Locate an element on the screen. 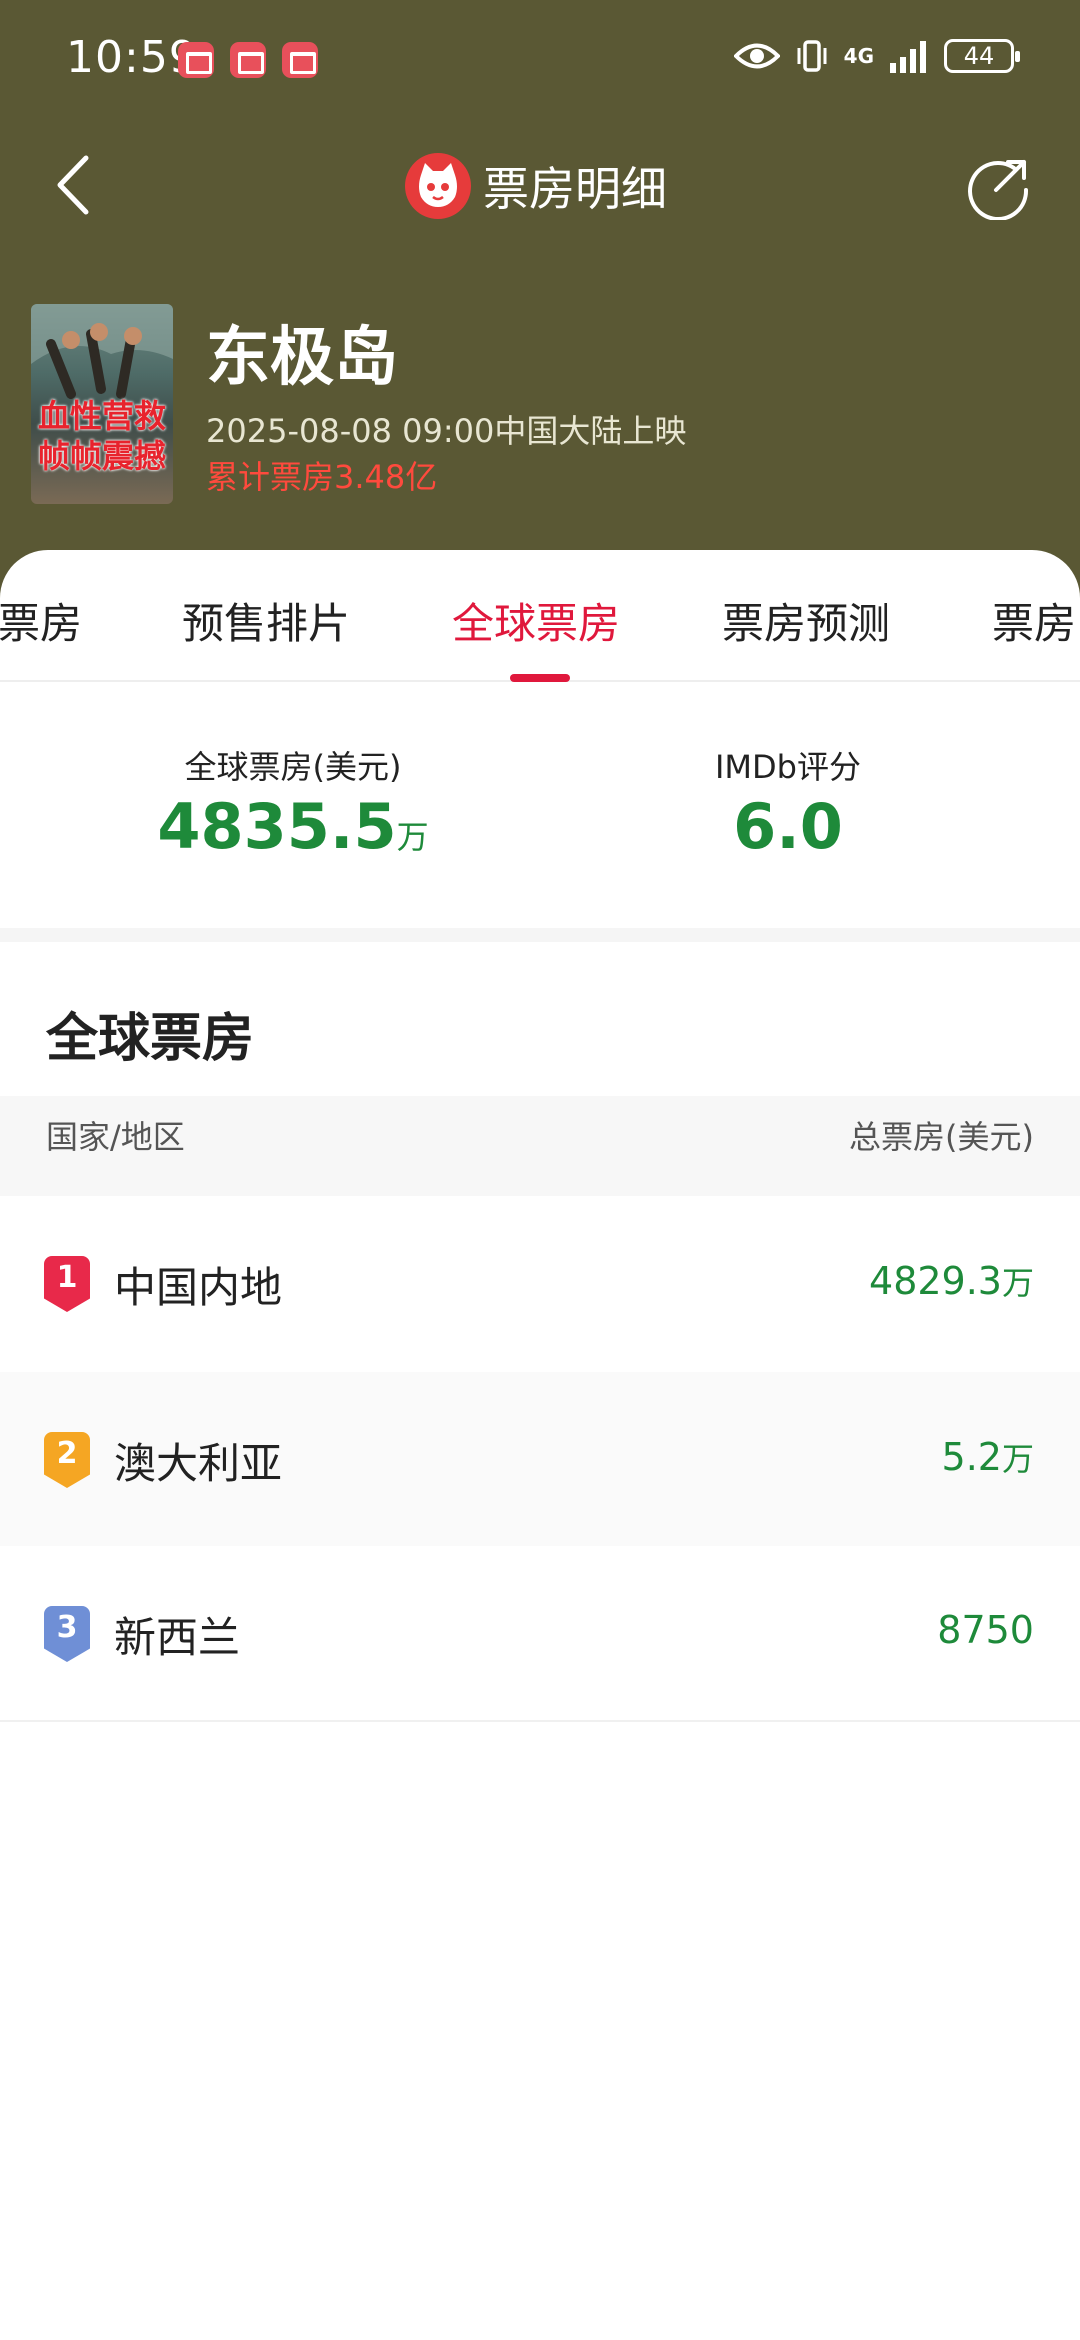 Image resolution: width=1080 pixels, height=2340 pixels. section-title: 全球票房 is located at coordinates (150, 1039).